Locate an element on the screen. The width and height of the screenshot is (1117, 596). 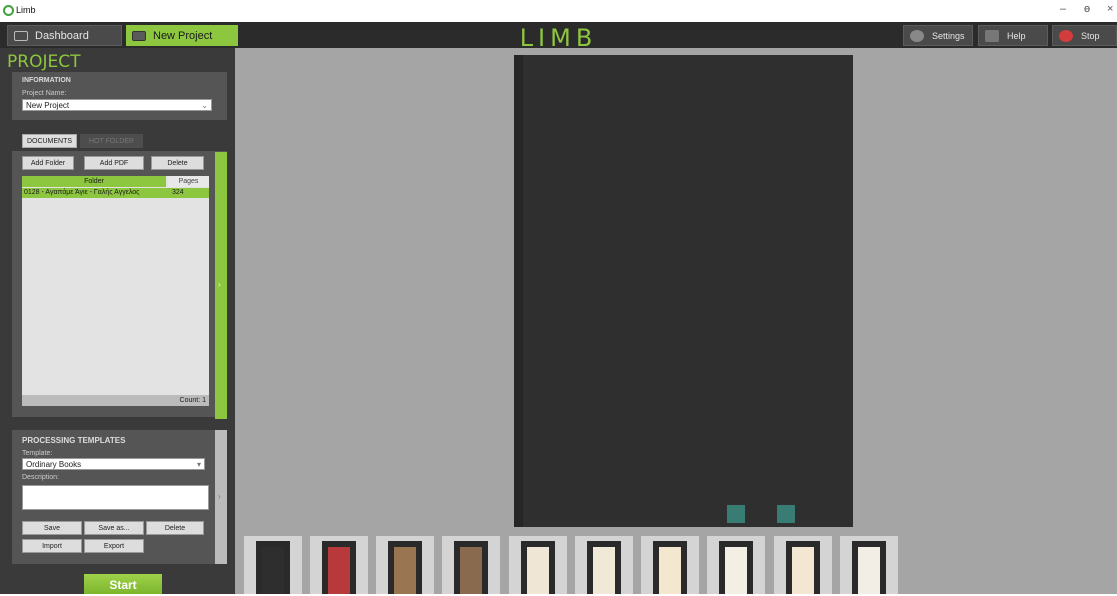
project-name-field: New Project ⌄ is located at coordinates (117, 105).